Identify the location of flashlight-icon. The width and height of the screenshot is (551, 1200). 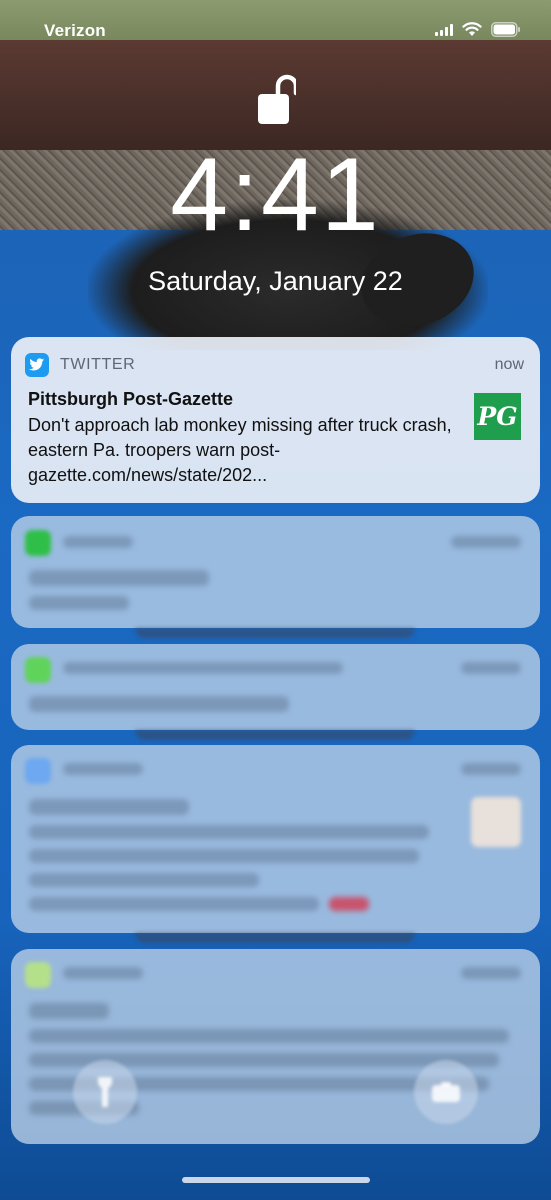
(105, 1092).